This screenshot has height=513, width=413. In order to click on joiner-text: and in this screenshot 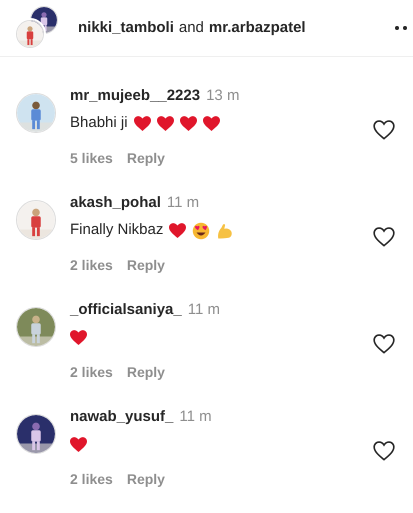, I will do `click(191, 28)`.